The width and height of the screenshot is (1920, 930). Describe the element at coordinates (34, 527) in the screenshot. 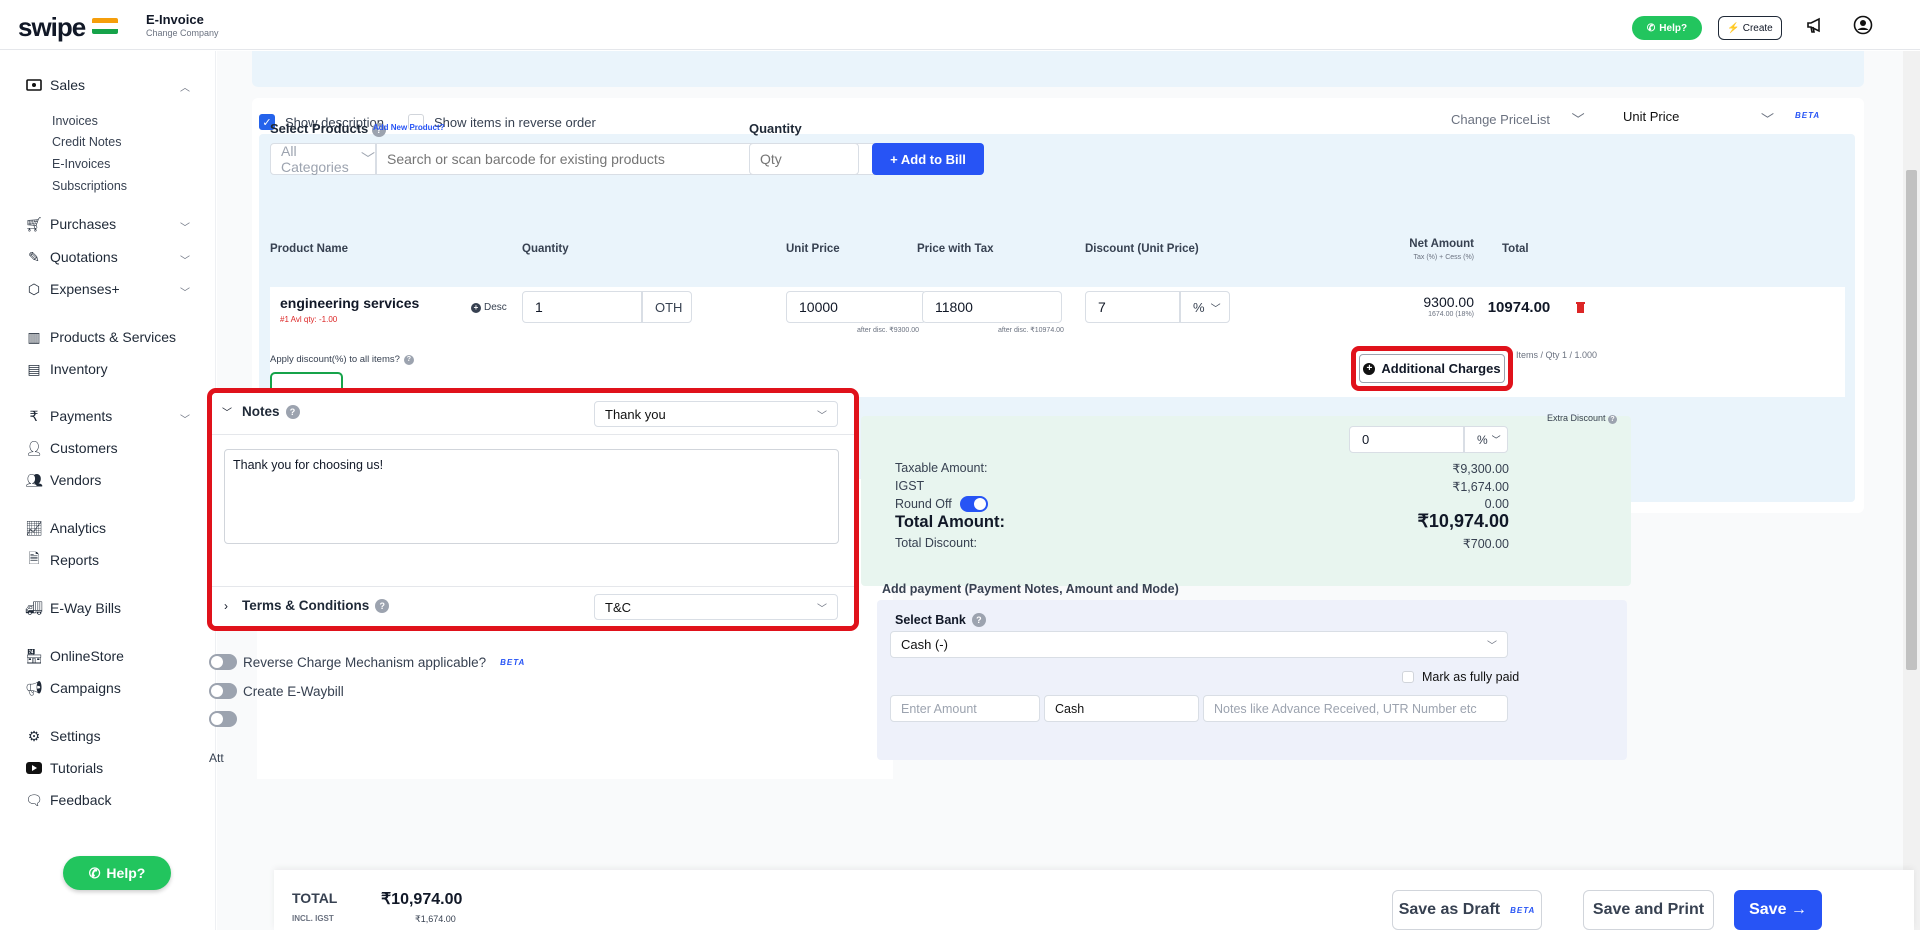

I see `chart-icon: 📈︎` at that location.